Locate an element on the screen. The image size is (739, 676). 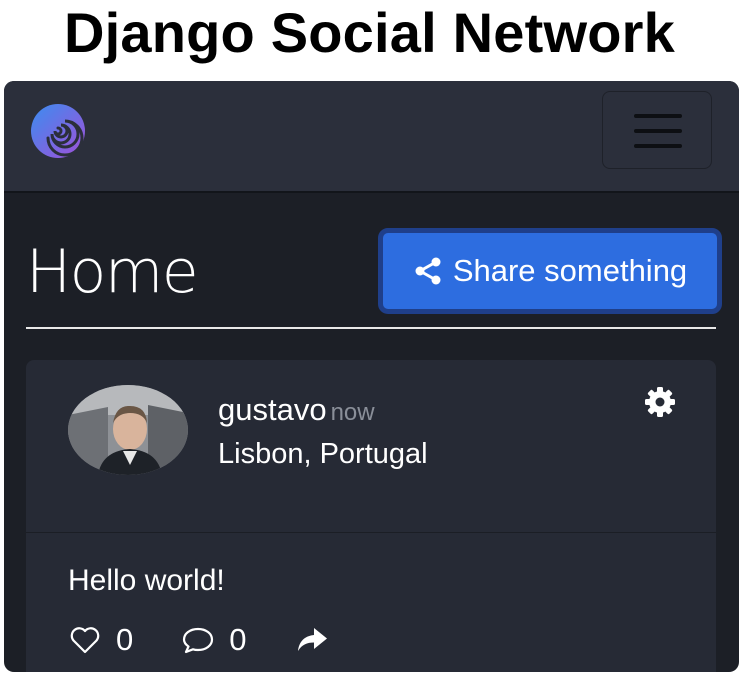
post-author: gustavo now is located at coordinates (296, 410).